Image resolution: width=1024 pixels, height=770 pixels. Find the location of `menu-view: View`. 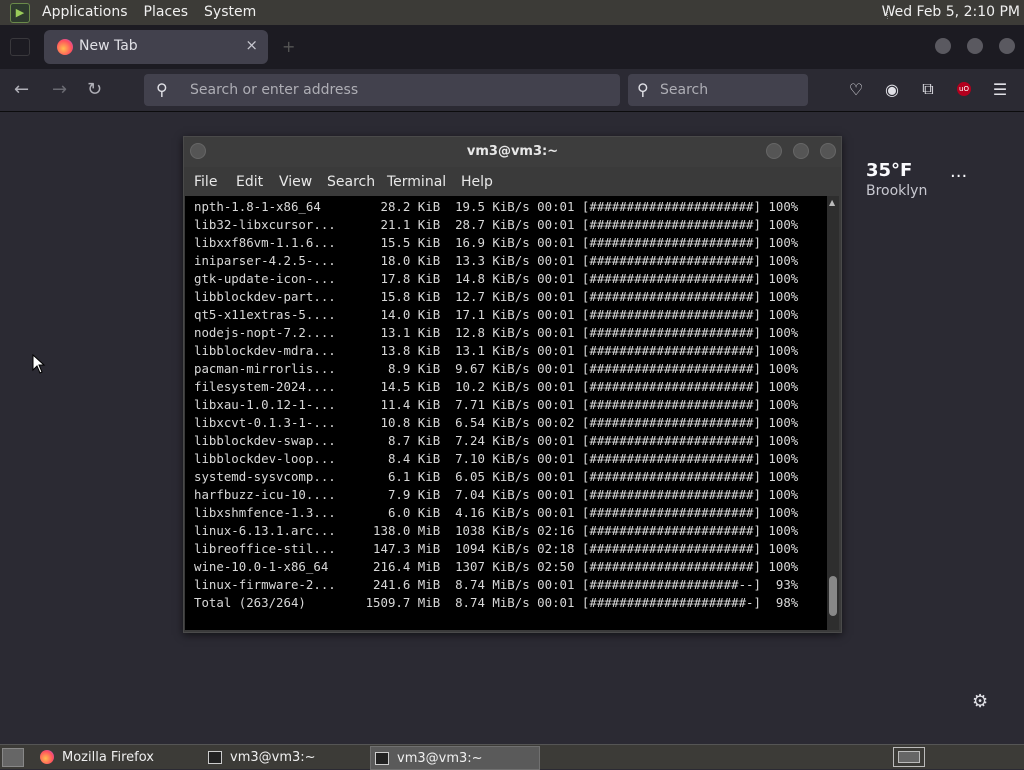

menu-view: View is located at coordinates (295, 182).